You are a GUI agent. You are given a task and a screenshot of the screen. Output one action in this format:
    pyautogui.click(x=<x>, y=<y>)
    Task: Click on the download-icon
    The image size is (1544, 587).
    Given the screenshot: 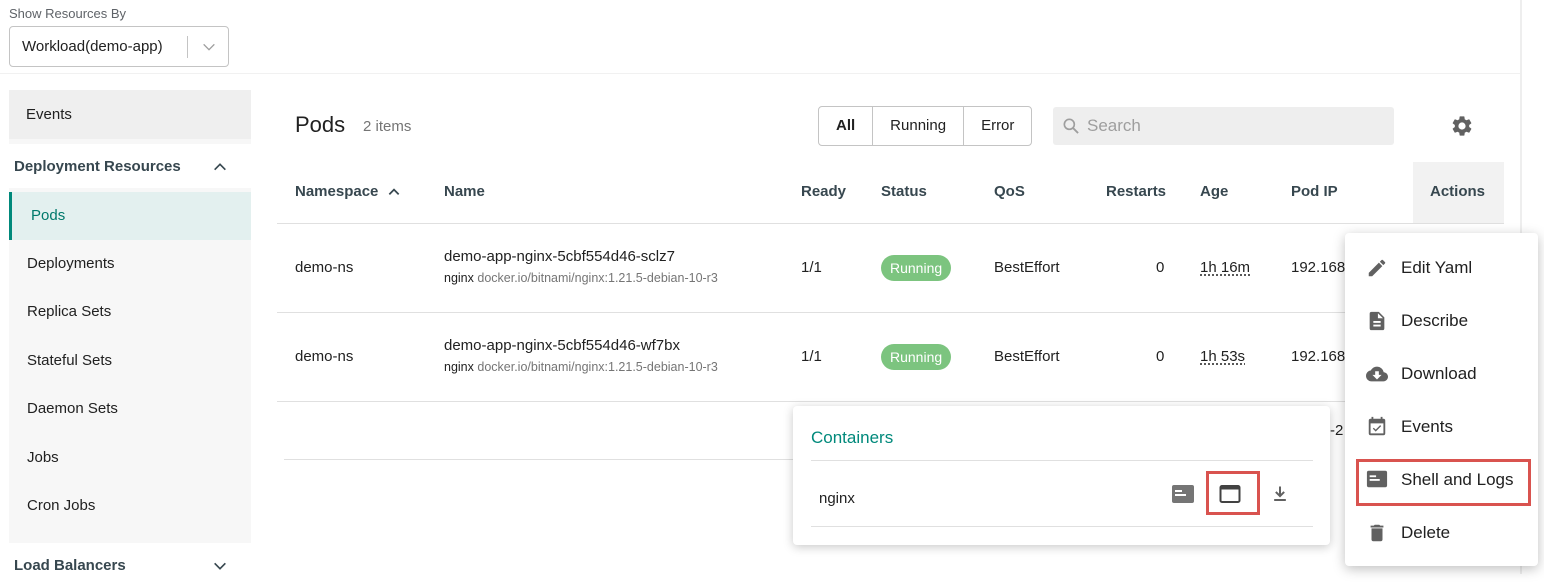 What is the action you would take?
    pyautogui.click(x=1280, y=494)
    